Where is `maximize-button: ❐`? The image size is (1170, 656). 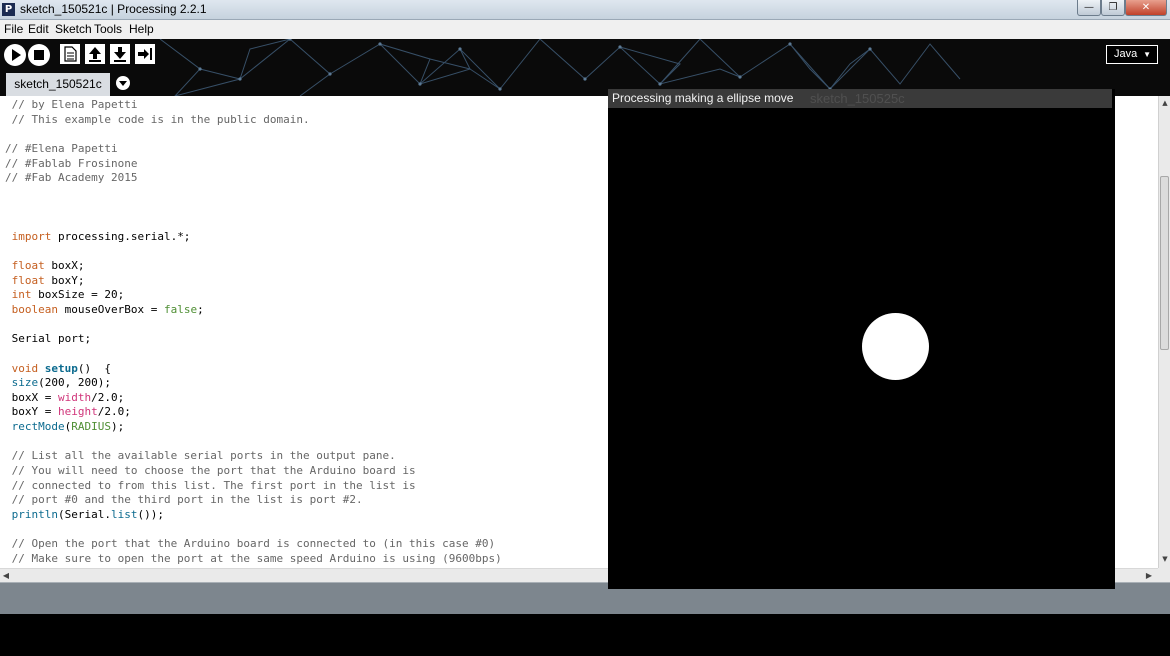 maximize-button: ❐ is located at coordinates (1113, 8).